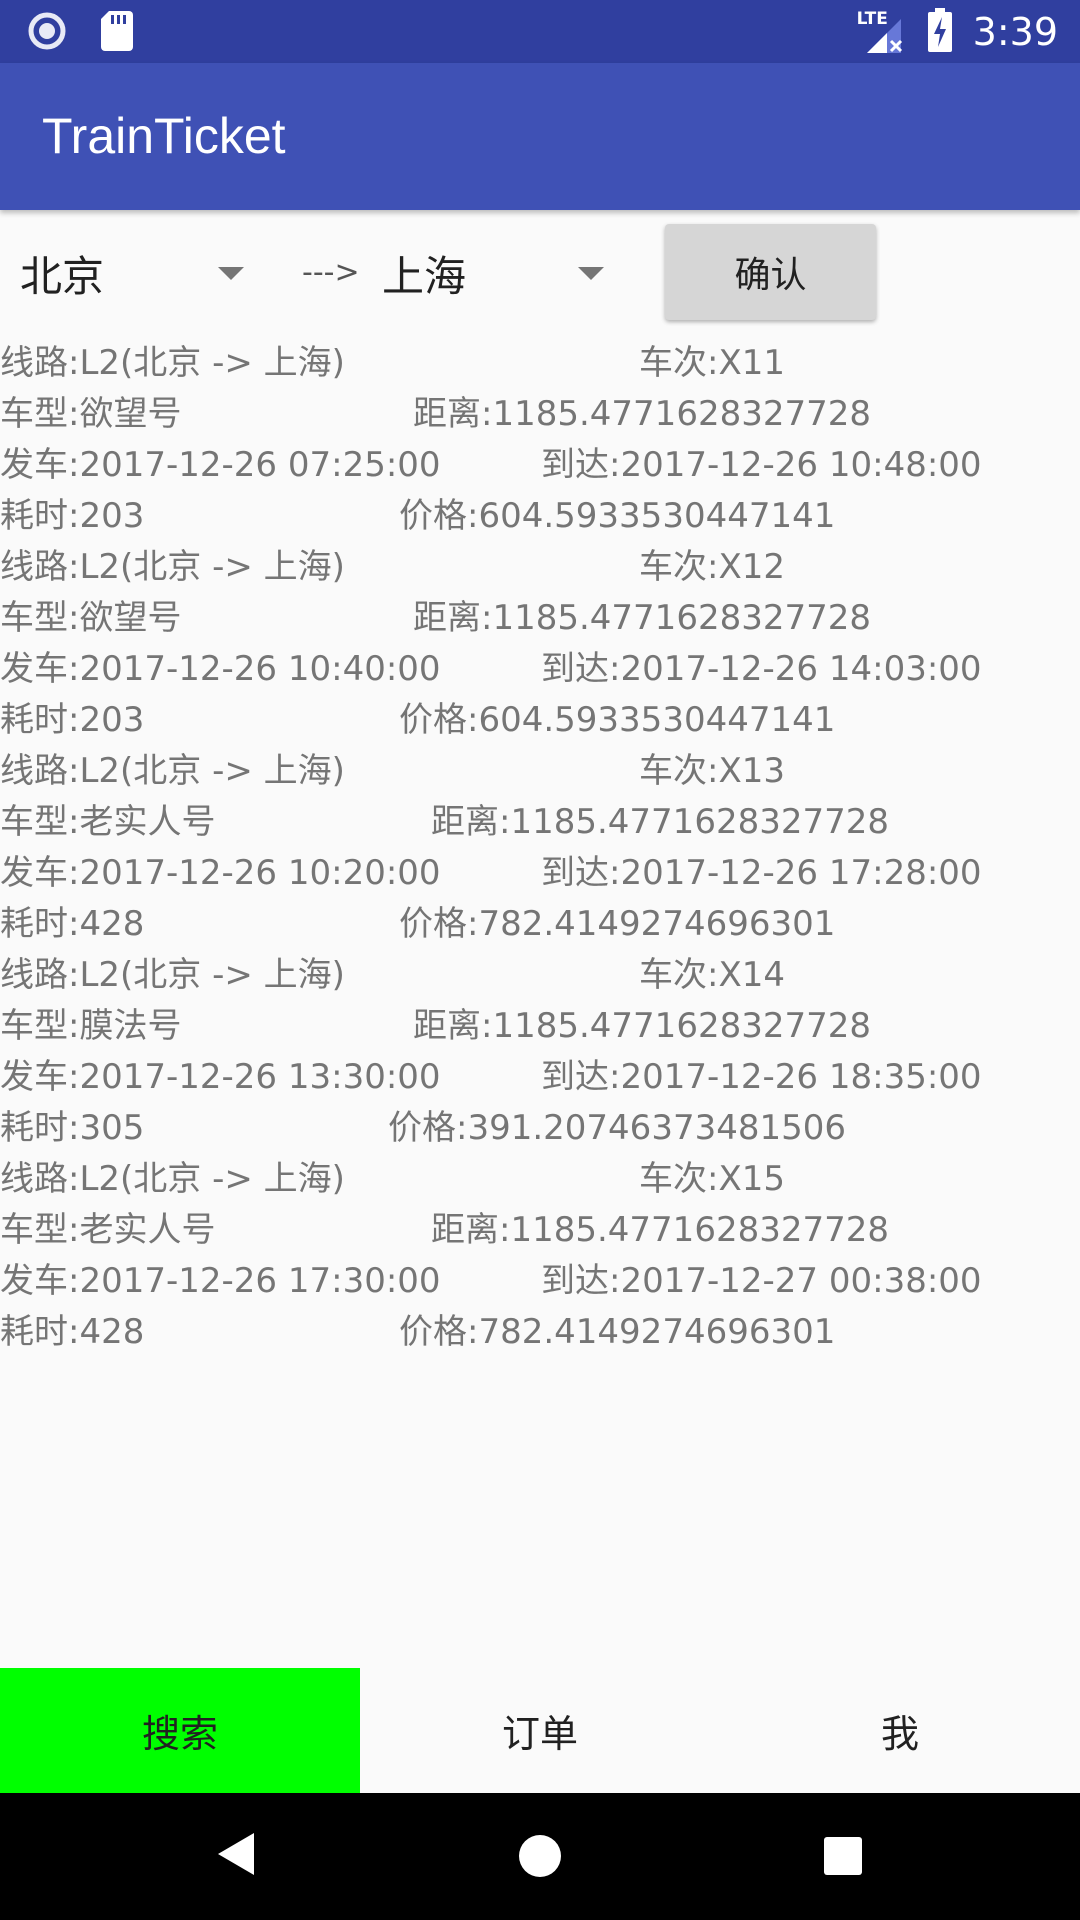  Describe the element at coordinates (761, 465) in the screenshot. I see `arrive-time-text: 到达:2017-12-26 10:48:00` at that location.